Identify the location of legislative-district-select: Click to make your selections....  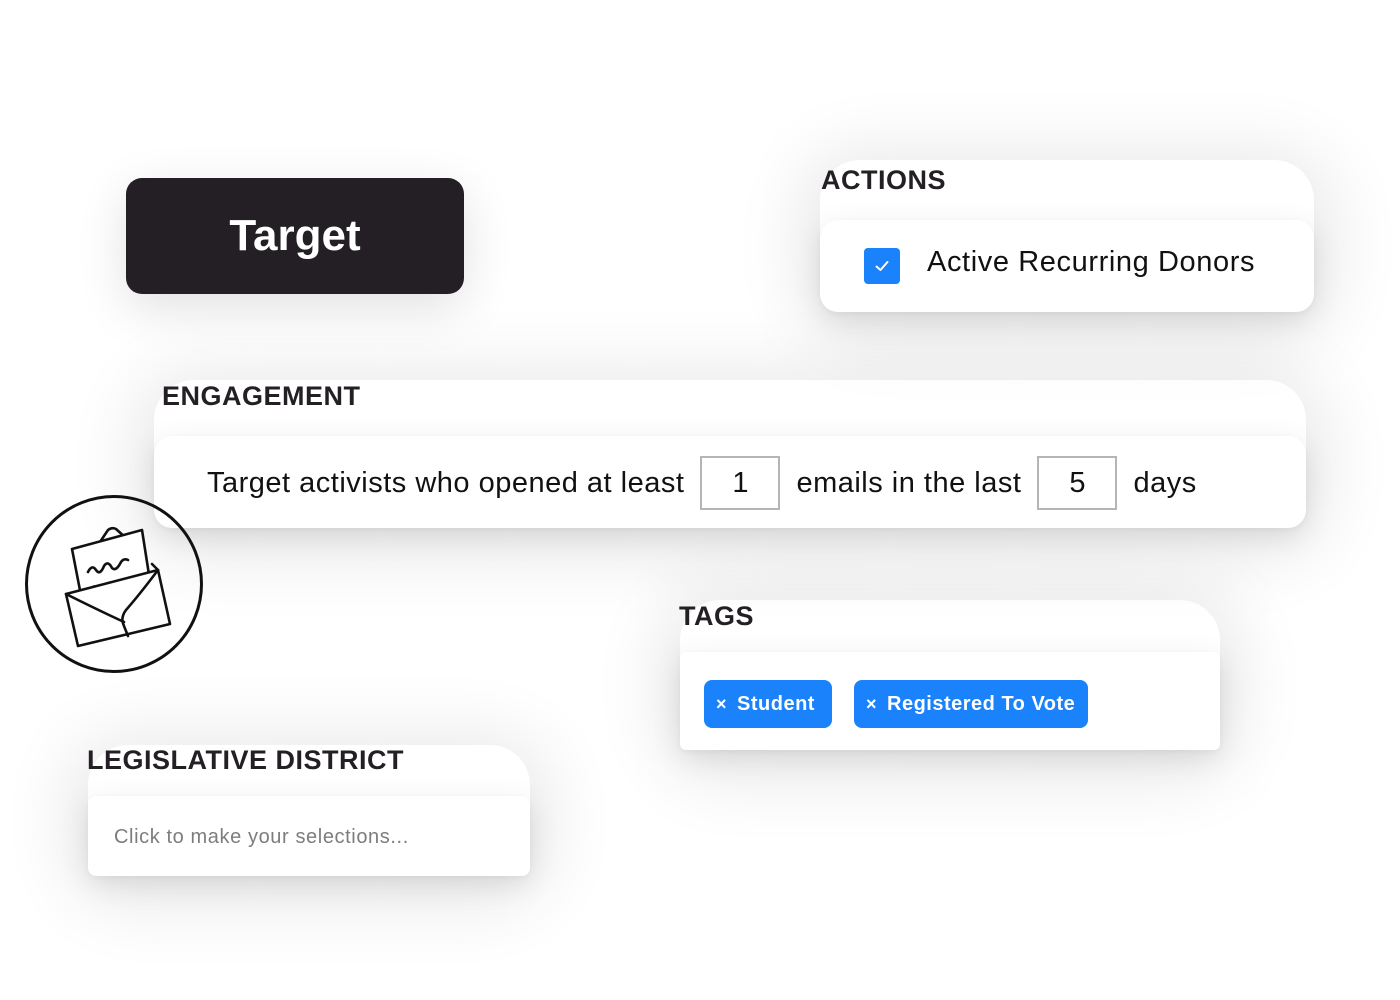
(309, 836).